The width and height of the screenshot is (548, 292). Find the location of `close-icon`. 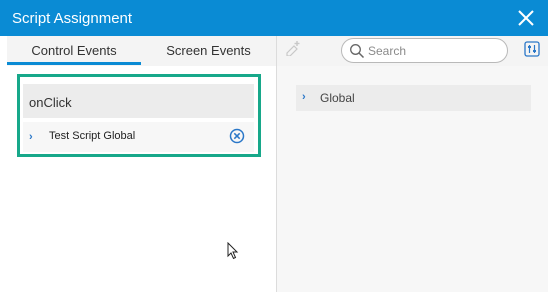

close-icon is located at coordinates (526, 18).